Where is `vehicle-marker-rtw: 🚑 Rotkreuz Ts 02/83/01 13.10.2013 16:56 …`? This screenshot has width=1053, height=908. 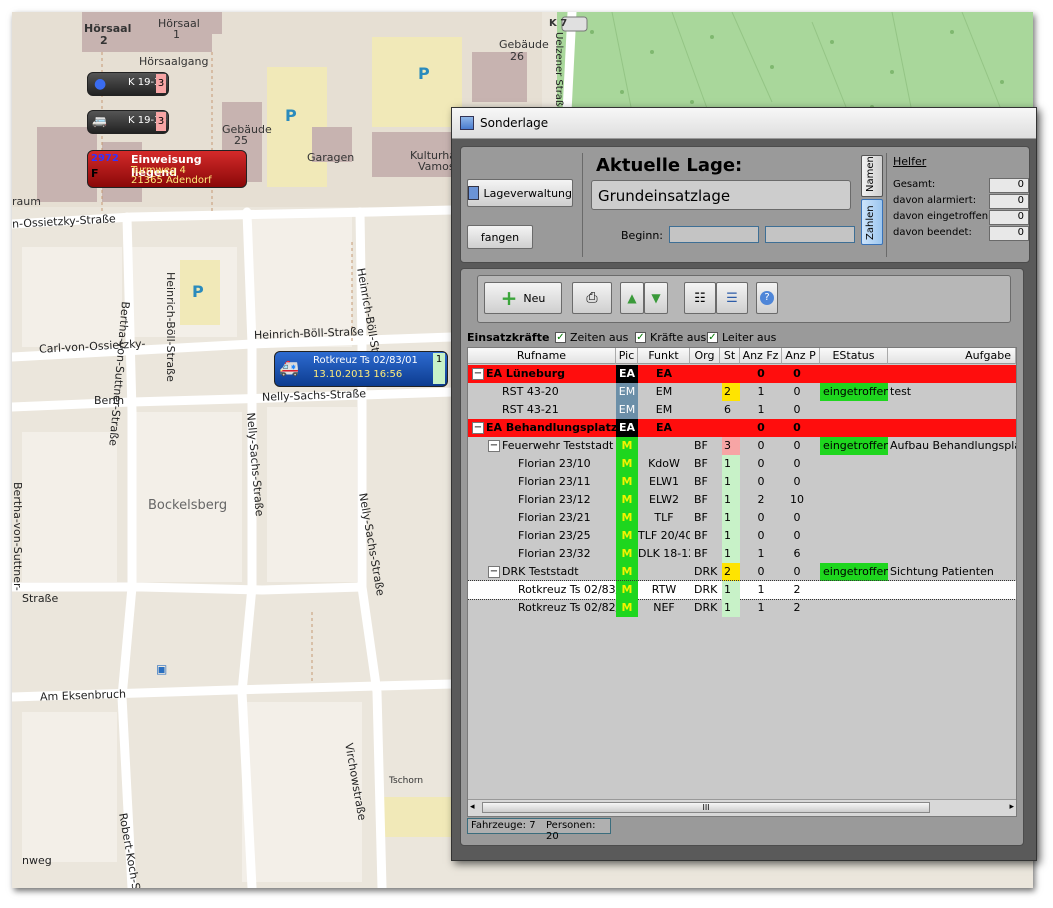
vehicle-marker-rtw: 🚑 Rotkreuz Ts 02/83/01 13.10.2013 16:56 … is located at coordinates (361, 369).